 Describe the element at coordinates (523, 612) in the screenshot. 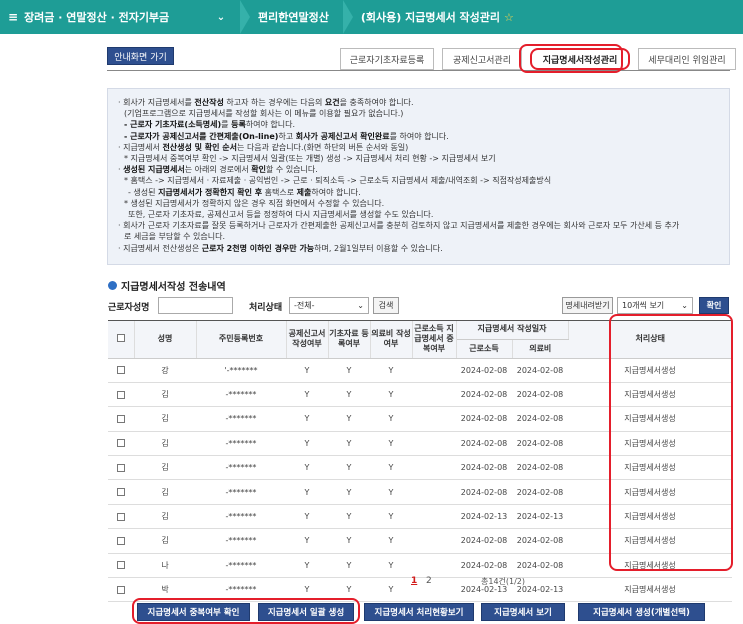

I see `view-statement-button: 지급명세서 보기` at that location.